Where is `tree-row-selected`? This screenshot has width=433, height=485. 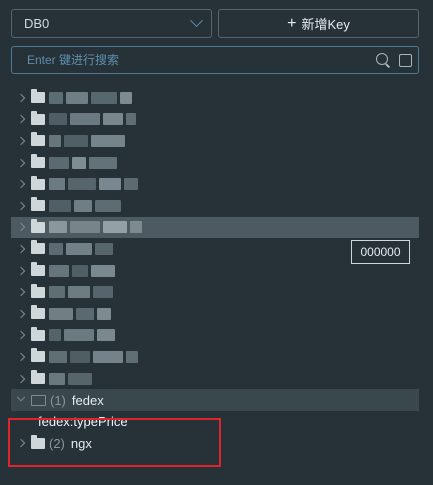
tree-row-selected is located at coordinates (215, 227).